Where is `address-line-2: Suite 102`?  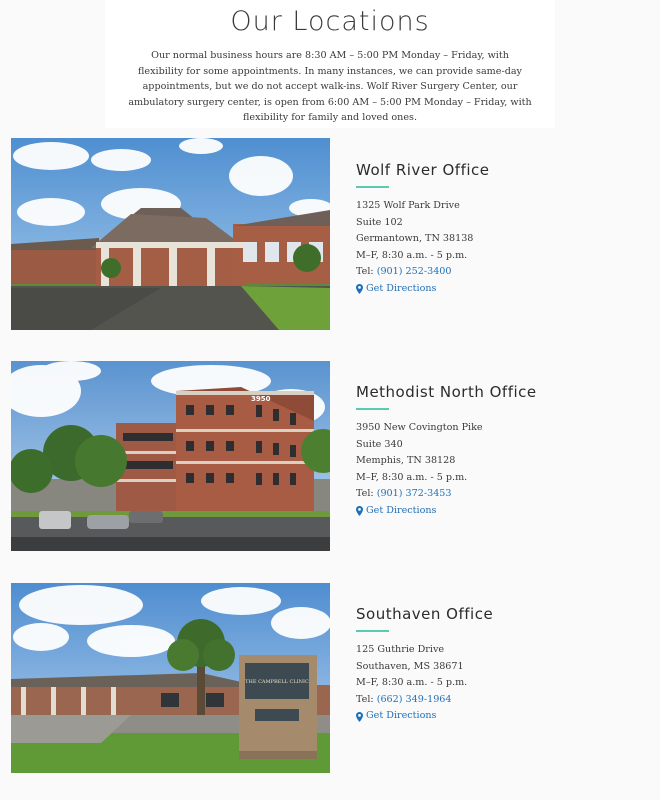 address-line-2: Suite 102 is located at coordinates (379, 222).